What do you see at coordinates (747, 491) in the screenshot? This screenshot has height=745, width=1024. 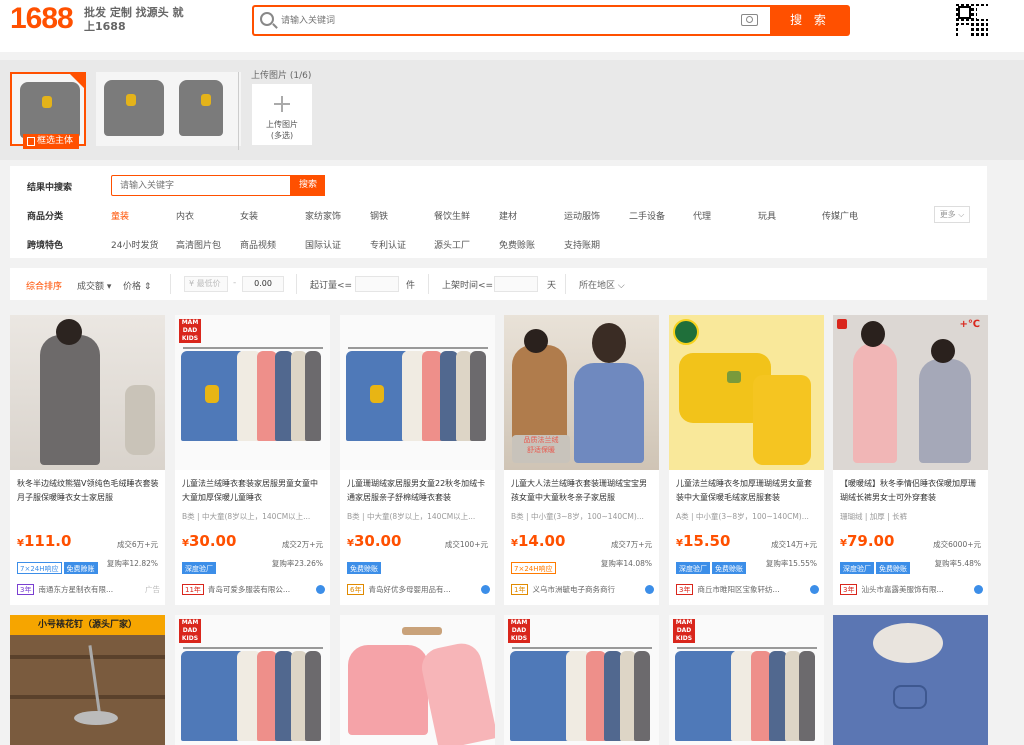 I see `product-title: 儿童法兰绒睡衣冬加厚珊瑚绒男女童套装中大童保暖毛绒家居服套装` at bounding box center [747, 491].